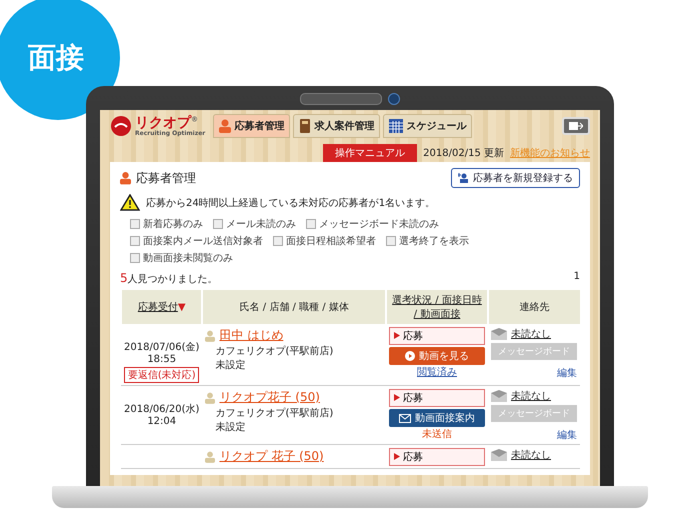 This screenshot has width=700, height=511. What do you see at coordinates (577, 278) in the screenshot?
I see `page-link: 1` at bounding box center [577, 278].